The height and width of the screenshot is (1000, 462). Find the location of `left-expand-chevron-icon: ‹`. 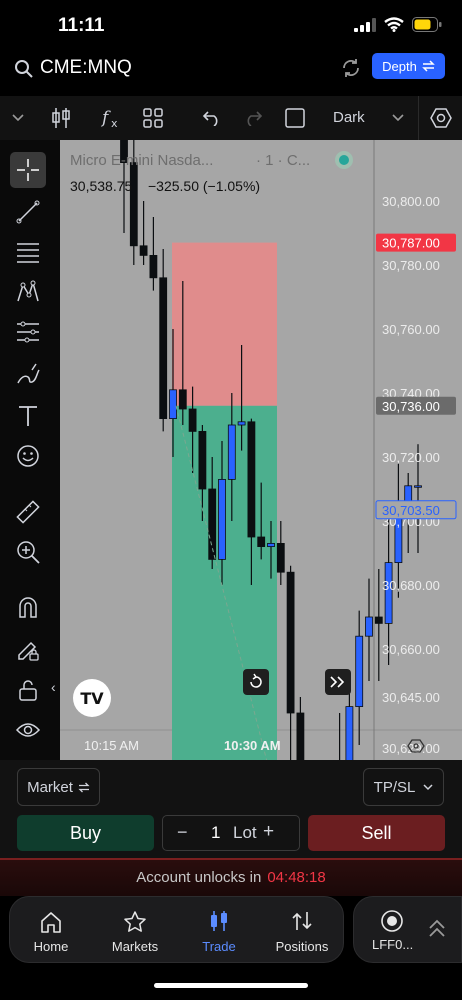

left-expand-chevron-icon: ‹ is located at coordinates (53, 687).